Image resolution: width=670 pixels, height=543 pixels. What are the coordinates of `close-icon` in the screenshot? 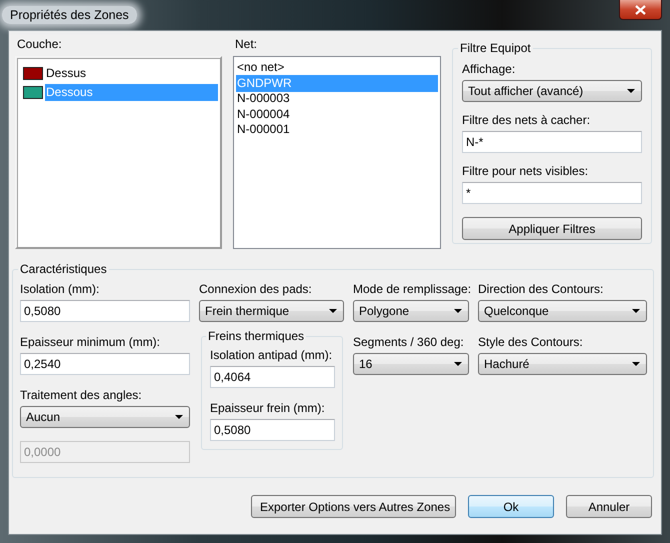 It's located at (640, 9).